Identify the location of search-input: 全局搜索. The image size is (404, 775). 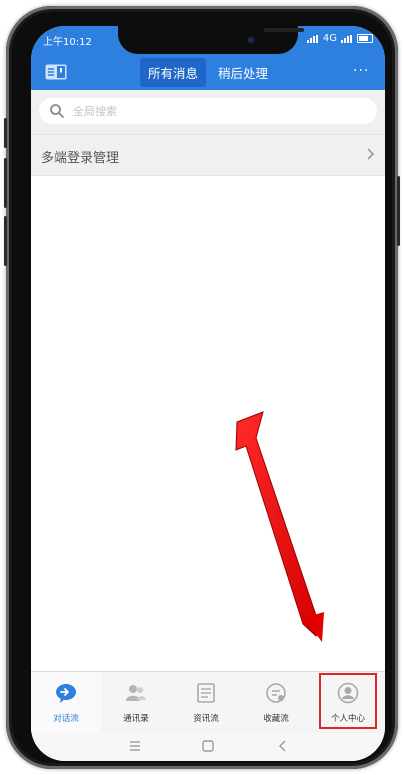
(208, 111).